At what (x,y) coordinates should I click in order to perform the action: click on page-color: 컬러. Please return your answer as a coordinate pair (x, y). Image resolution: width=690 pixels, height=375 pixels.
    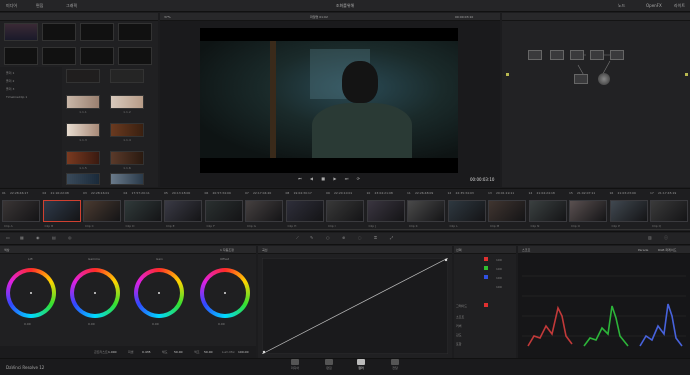
    Looking at the image, I should click on (361, 364).